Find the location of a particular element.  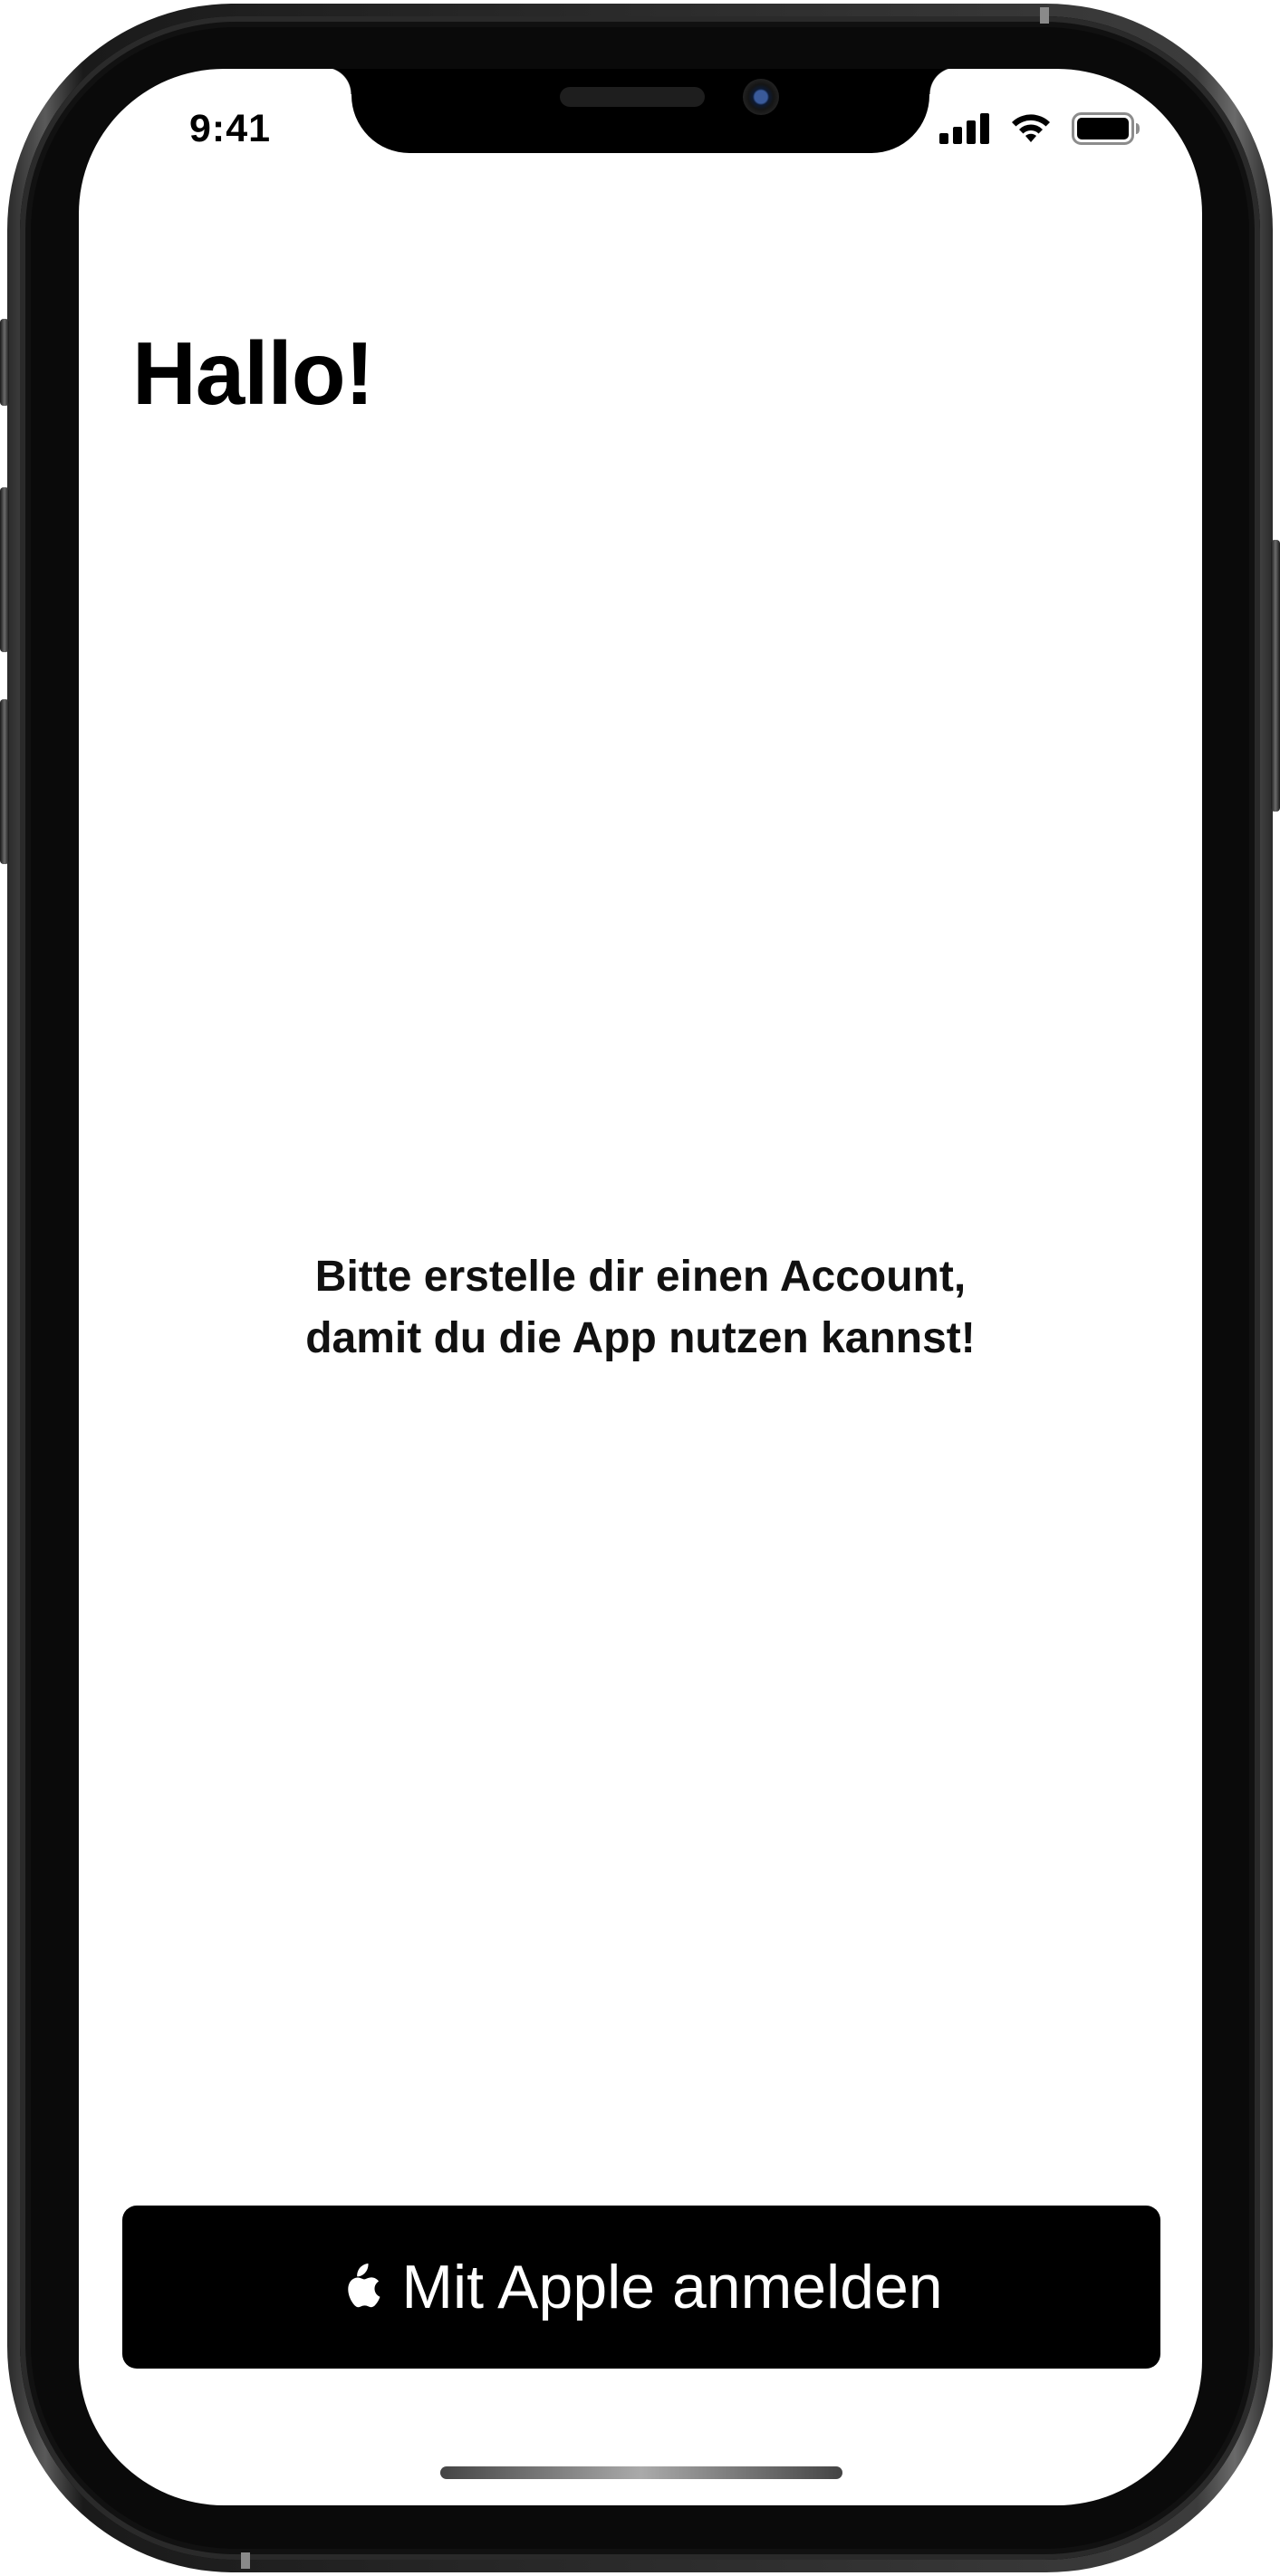

side-button is located at coordinates (1275, 676).